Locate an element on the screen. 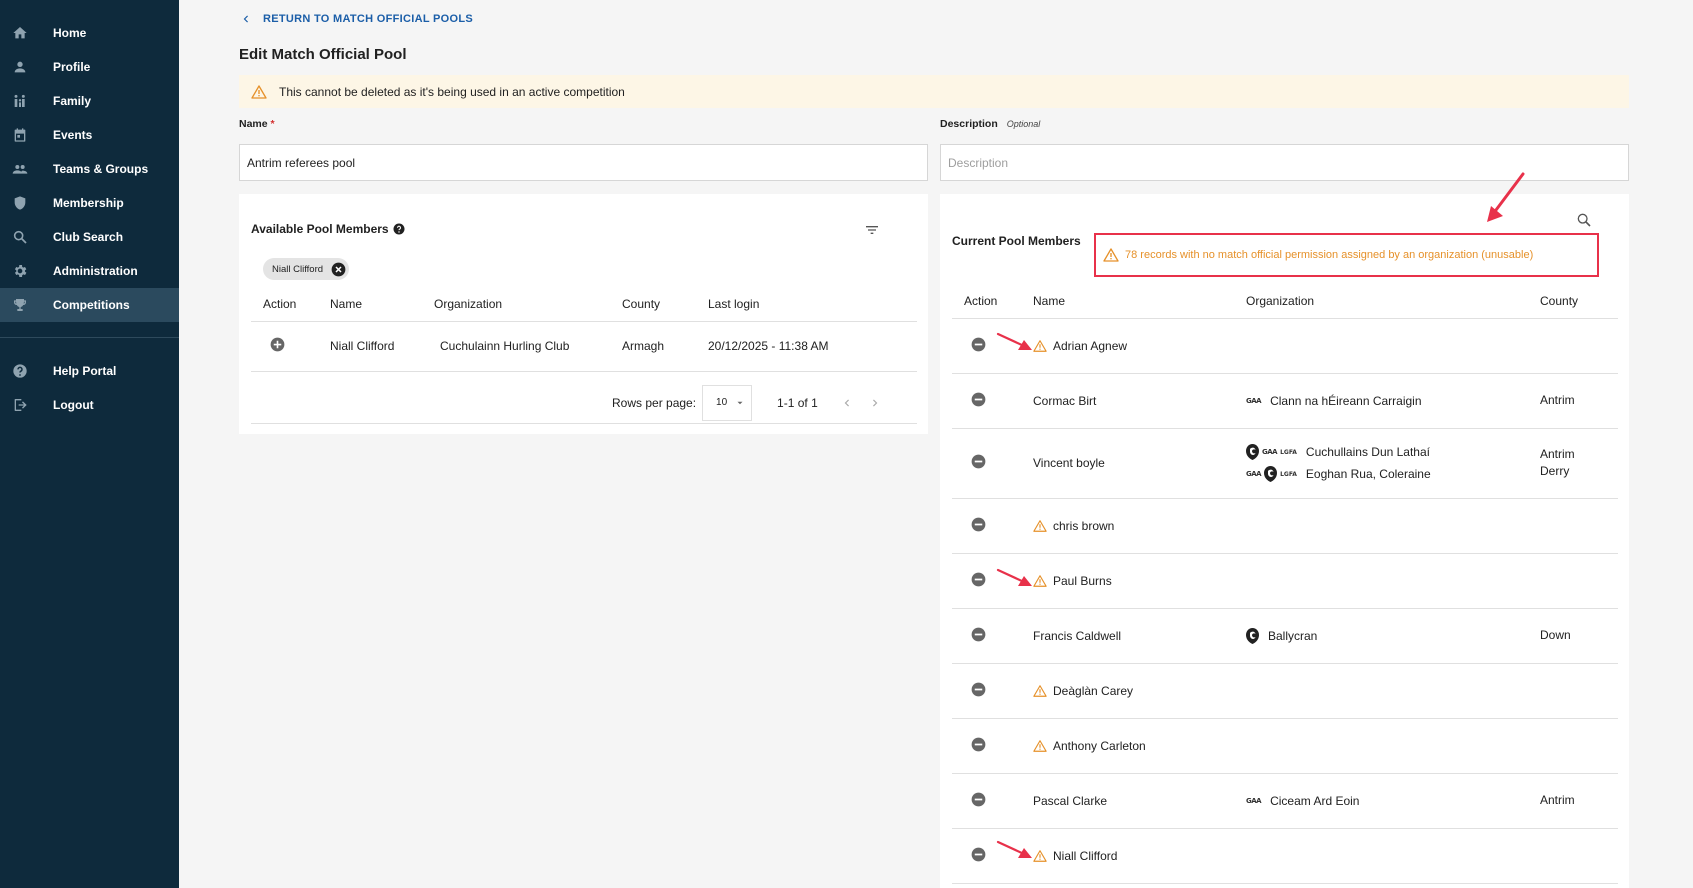  sidebar-item-membership: Membership is located at coordinates (89, 203).